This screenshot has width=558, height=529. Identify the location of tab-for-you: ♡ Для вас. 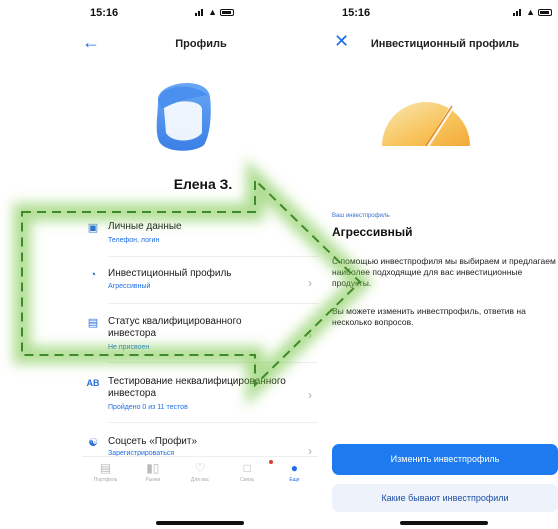
(199, 474).